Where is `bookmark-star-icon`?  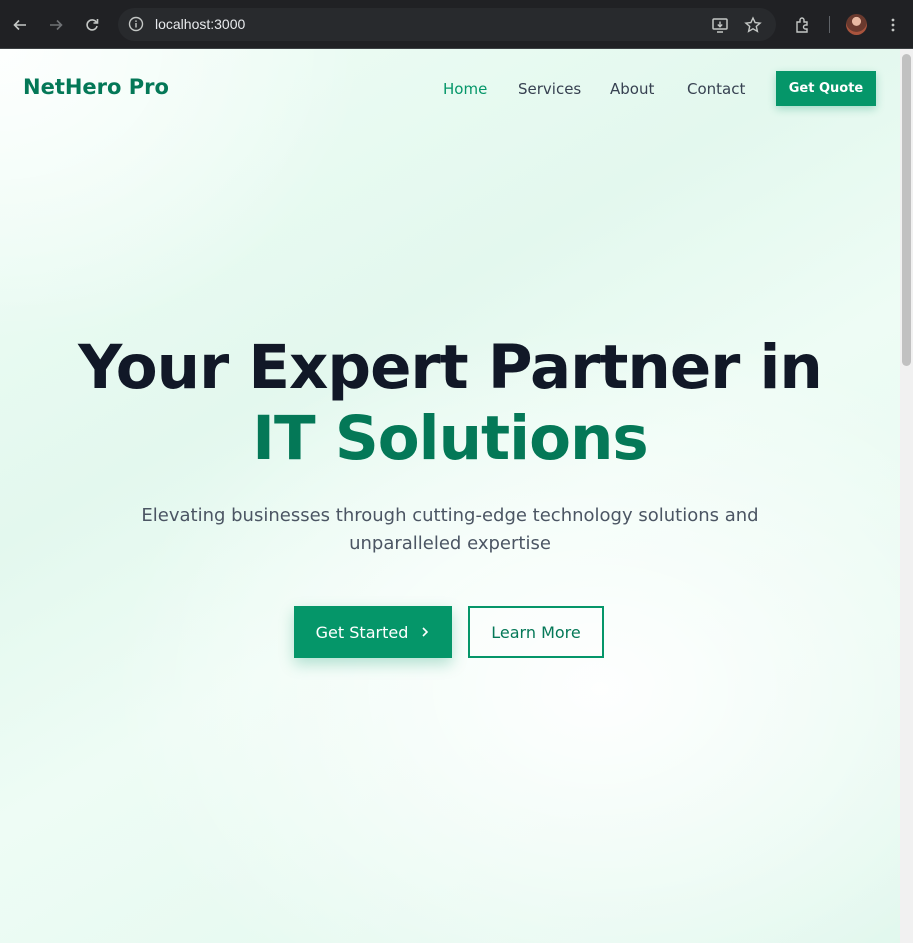
bookmark-star-icon is located at coordinates (753, 25).